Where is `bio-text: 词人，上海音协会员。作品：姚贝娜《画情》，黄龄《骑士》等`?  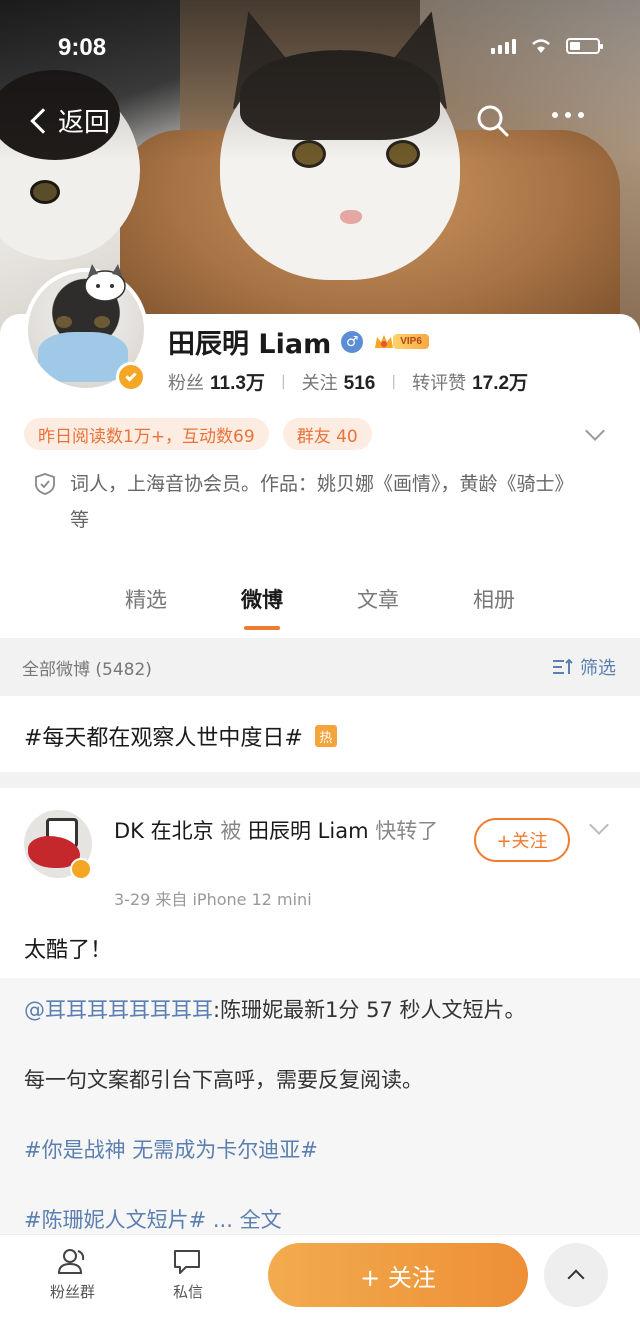
bio-text: 词人，上海音协会员。作品：姚贝娜《画情》，黄龄《骑士》等 is located at coordinates (322, 502).